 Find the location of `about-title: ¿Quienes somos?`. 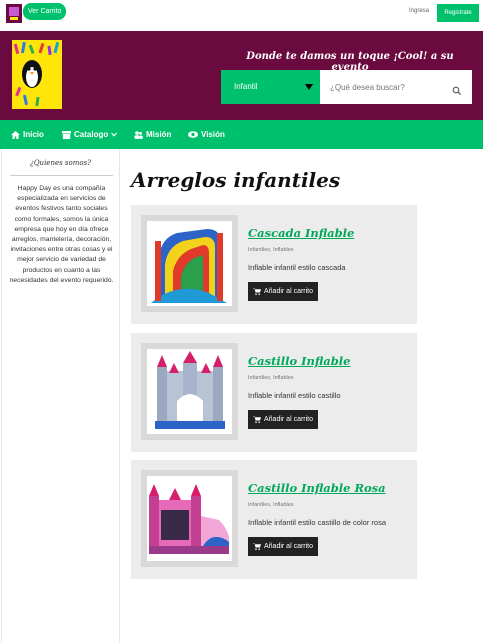

about-title: ¿Quienes somos? is located at coordinates (60, 163).